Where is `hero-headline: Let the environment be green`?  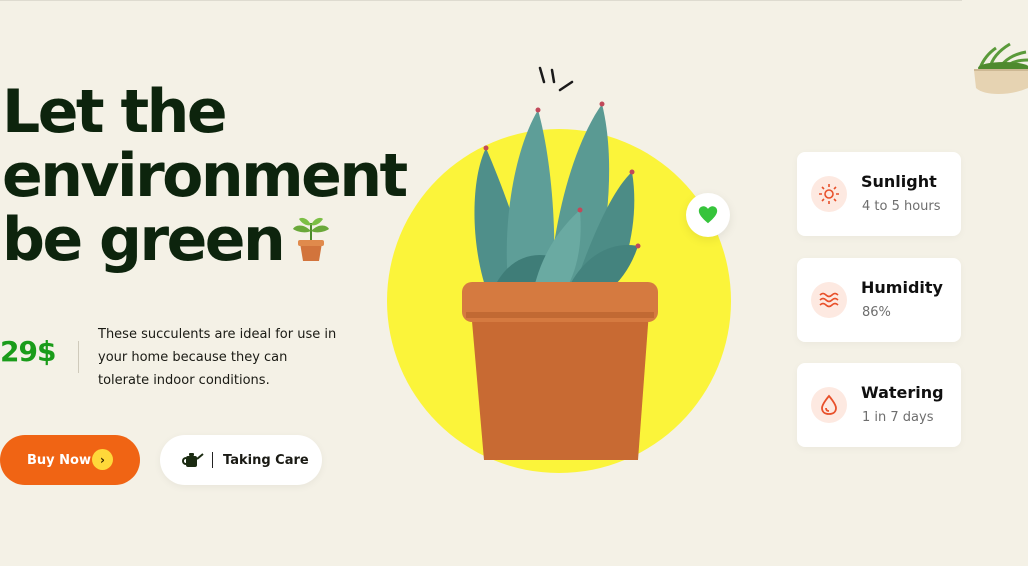 hero-headline: Let the environment be green is located at coordinates (205, 174).